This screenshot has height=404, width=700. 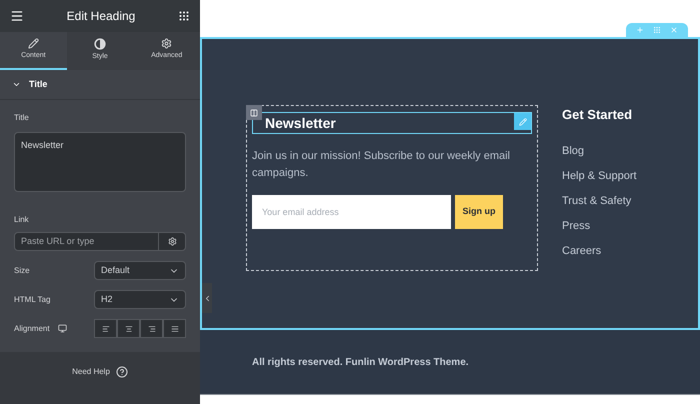 I want to click on links-heading: Get Started, so click(x=598, y=115).